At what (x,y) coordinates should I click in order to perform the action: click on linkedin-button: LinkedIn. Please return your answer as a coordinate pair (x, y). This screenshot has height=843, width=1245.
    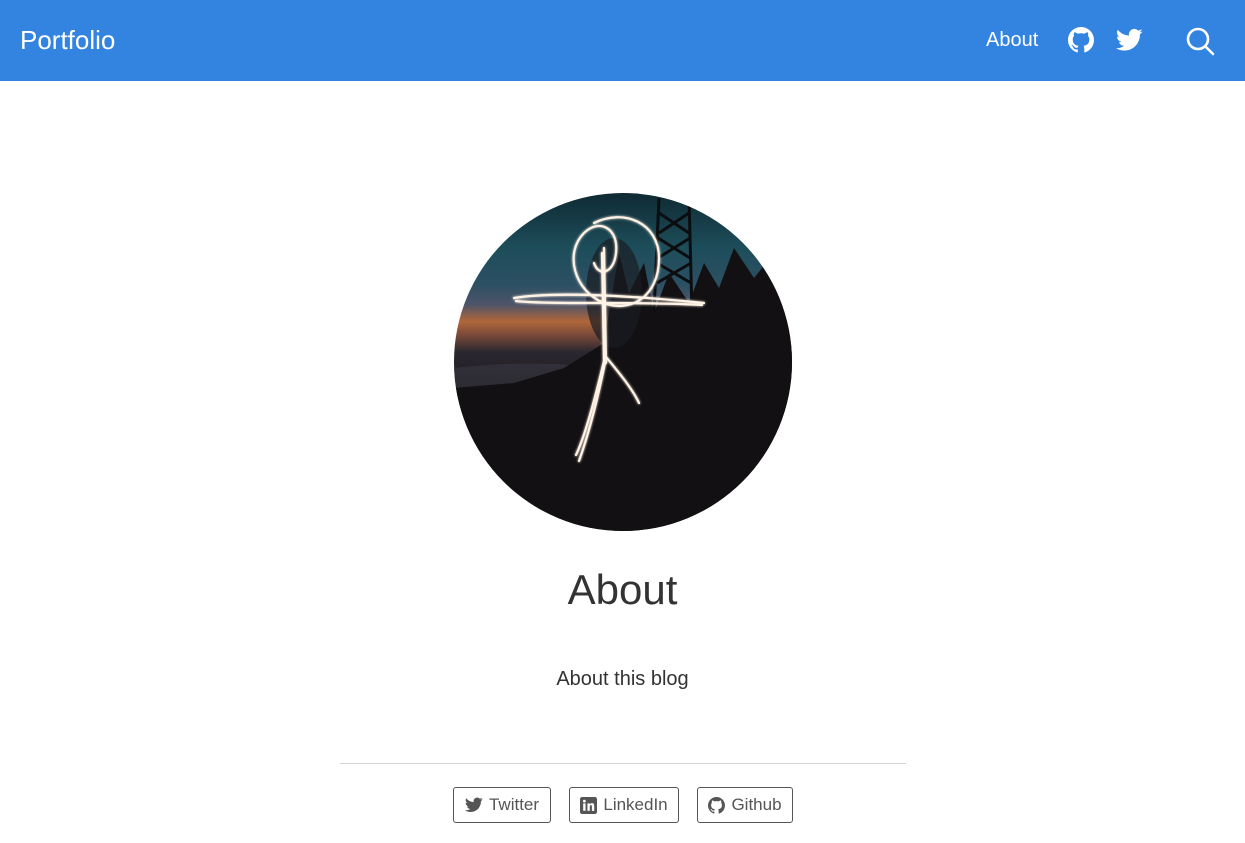
    Looking at the image, I should click on (624, 805).